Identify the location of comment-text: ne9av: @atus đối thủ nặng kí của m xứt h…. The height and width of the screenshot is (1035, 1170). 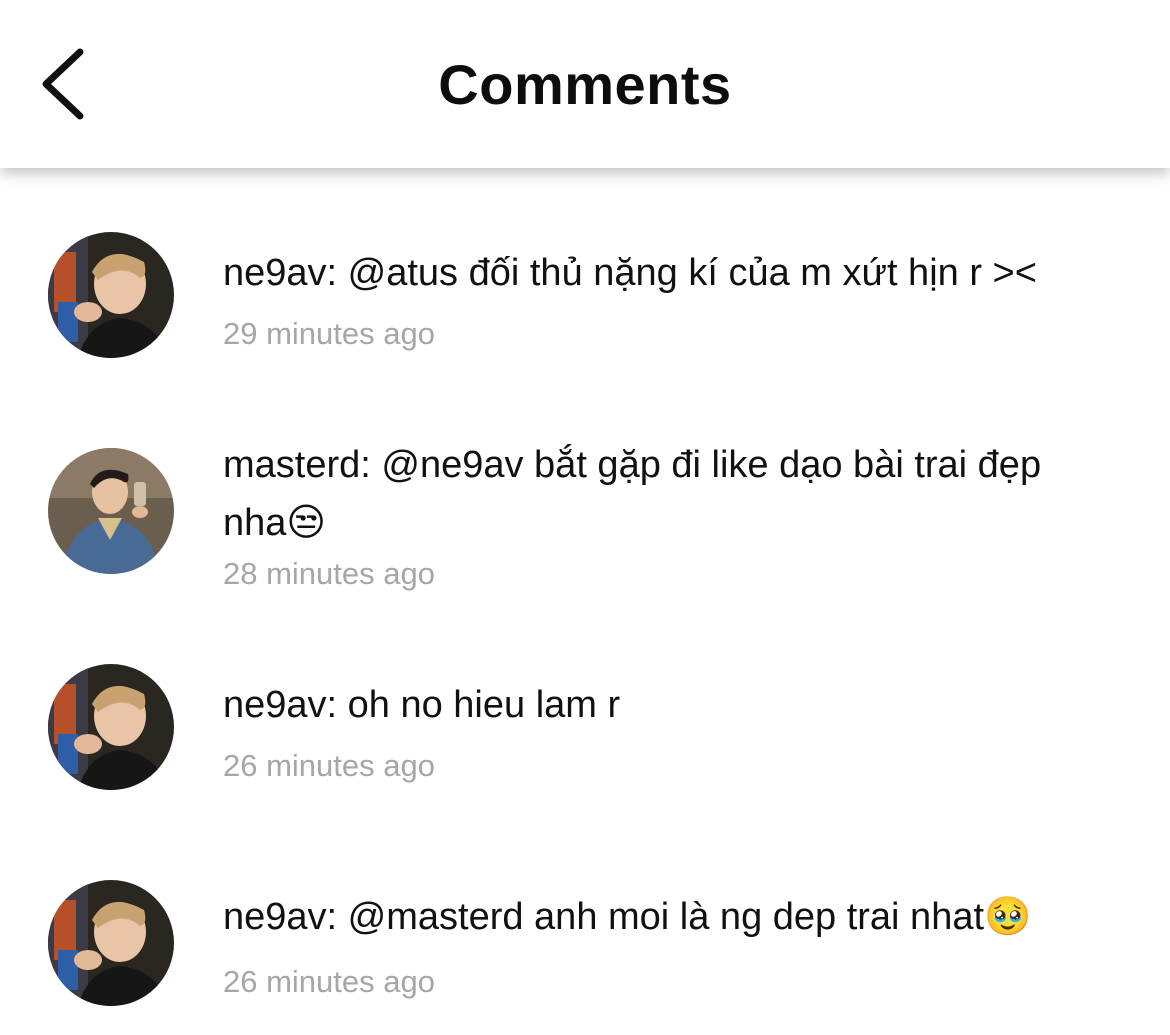
(630, 273).